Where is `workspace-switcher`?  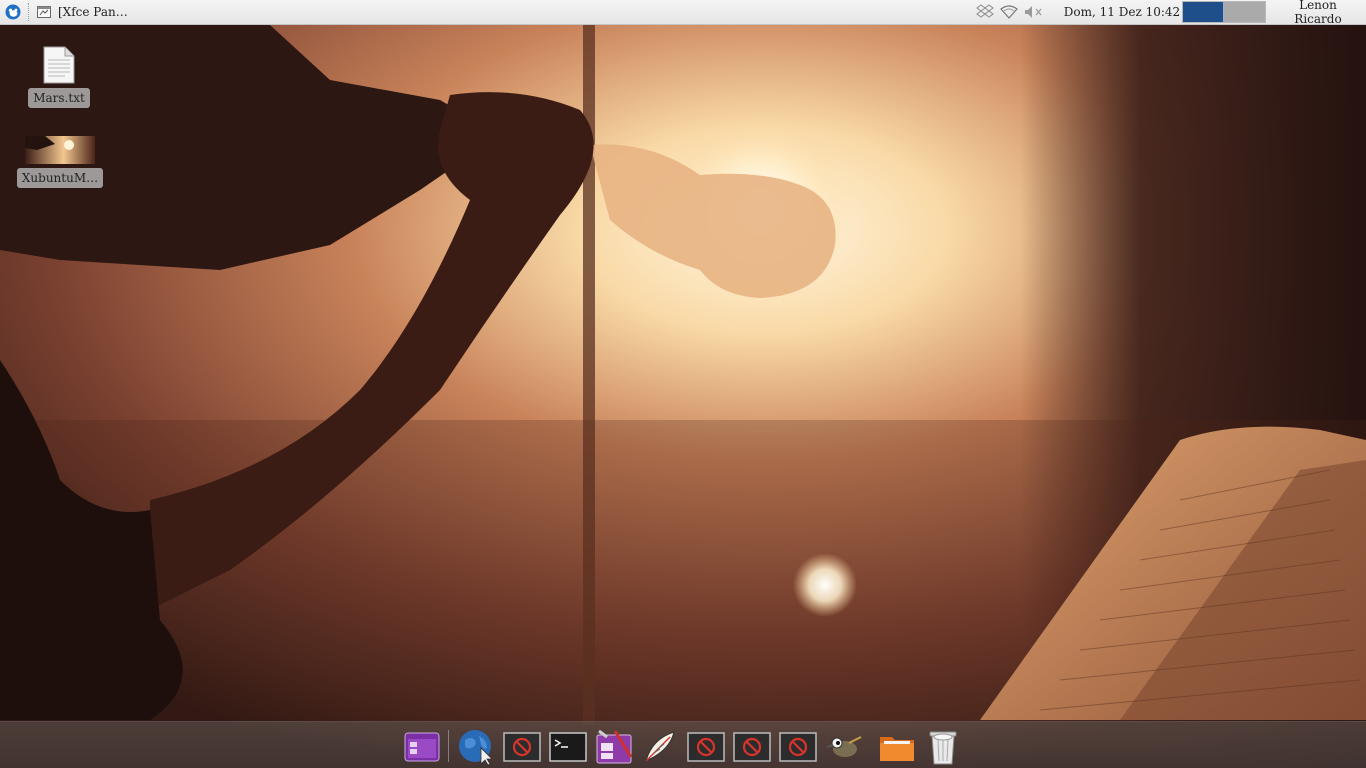
workspace-switcher is located at coordinates (1224, 12).